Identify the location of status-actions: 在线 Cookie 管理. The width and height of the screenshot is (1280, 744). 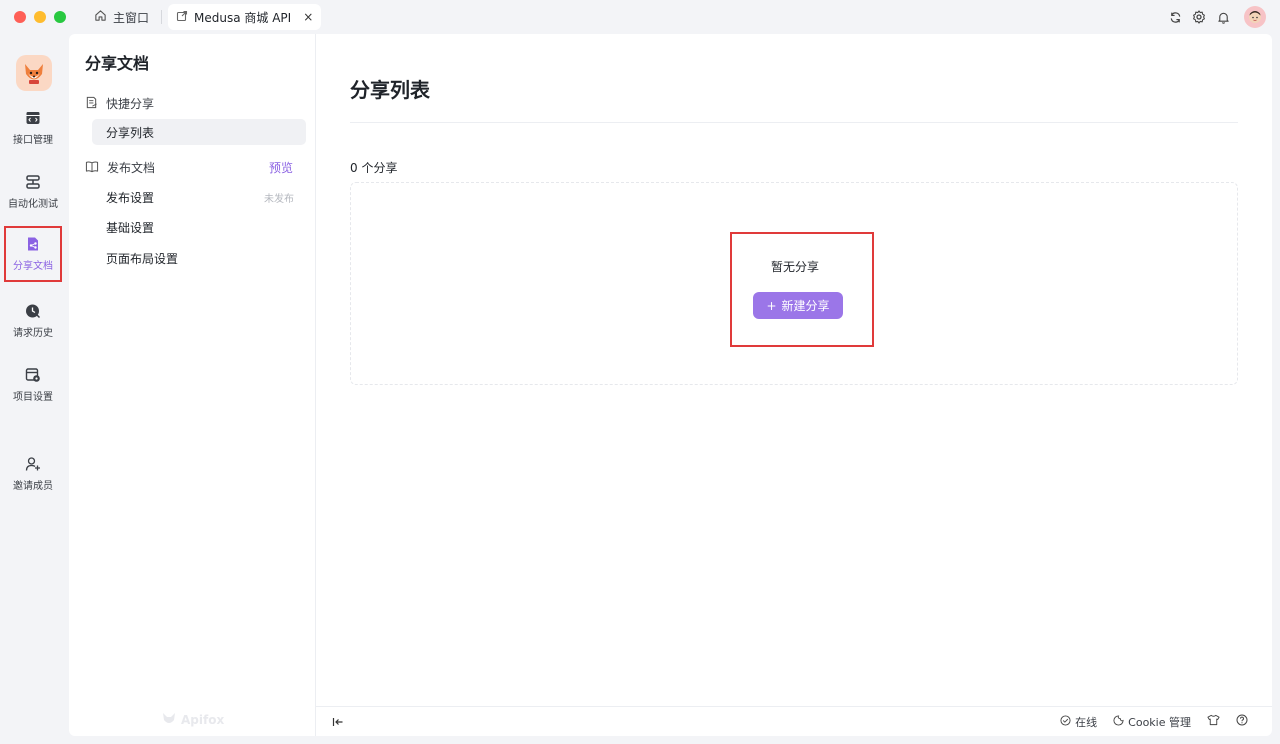
(1154, 722).